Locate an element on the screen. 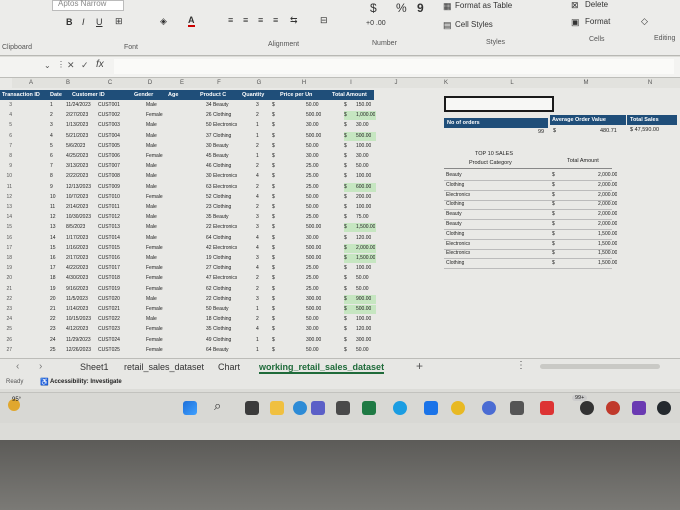  table-cell: 500.00 is located at coordinates (363, 309).